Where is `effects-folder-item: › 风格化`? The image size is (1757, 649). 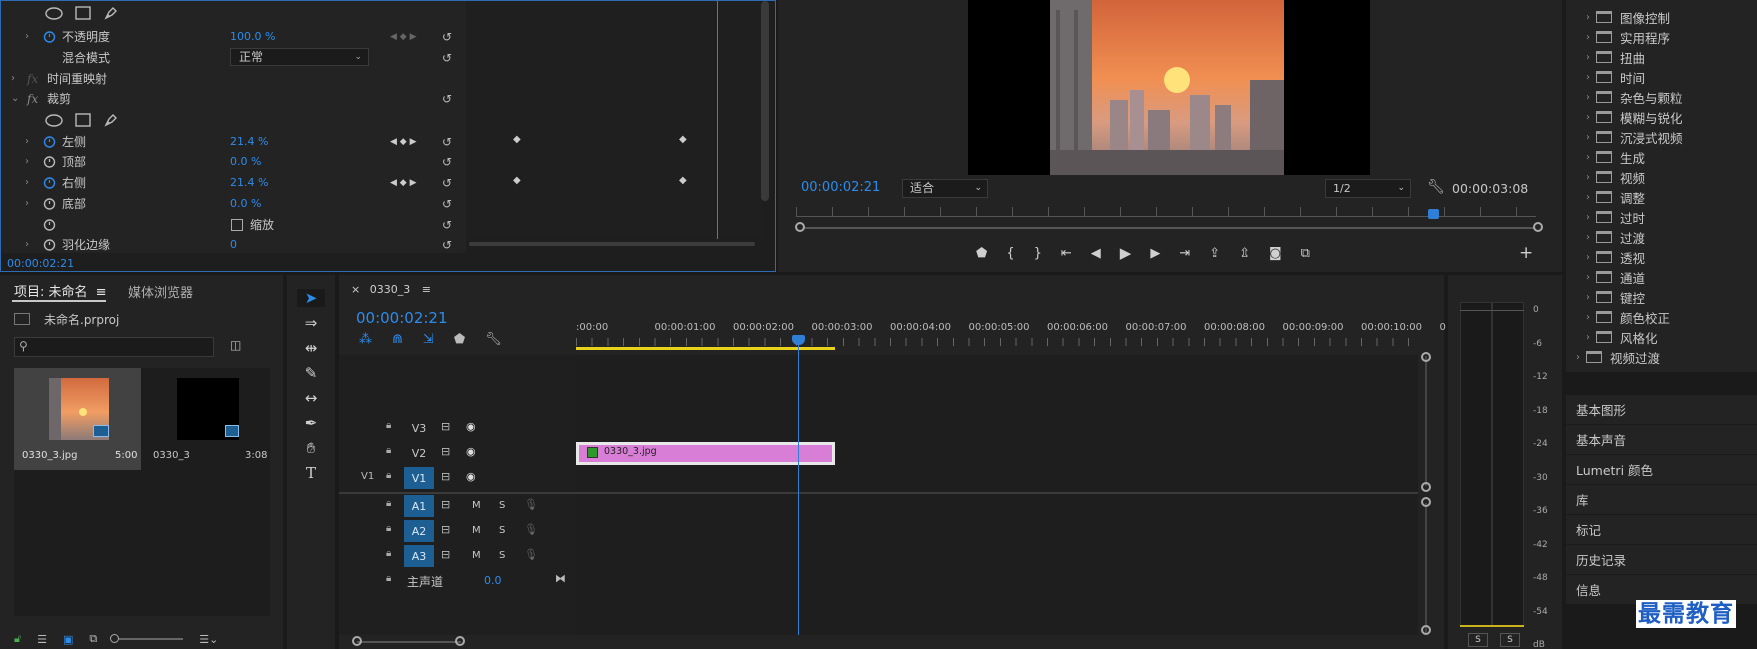
effects-folder-item: › 风格化 is located at coordinates (1661, 337).